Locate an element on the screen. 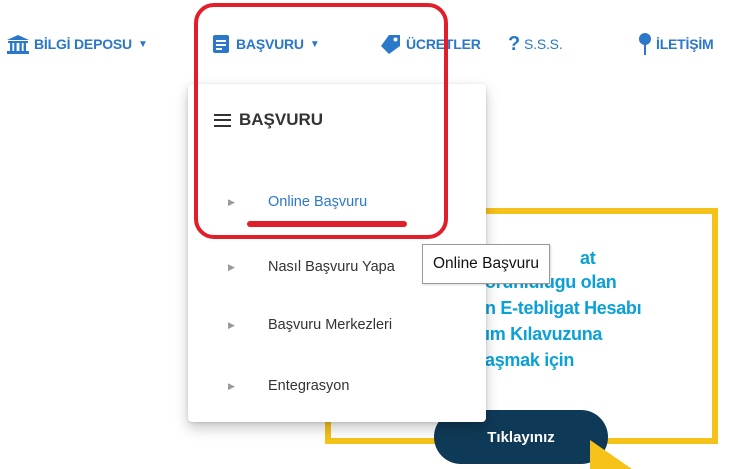 This screenshot has width=733, height=469. banner-text-line: at is located at coordinates (588, 258).